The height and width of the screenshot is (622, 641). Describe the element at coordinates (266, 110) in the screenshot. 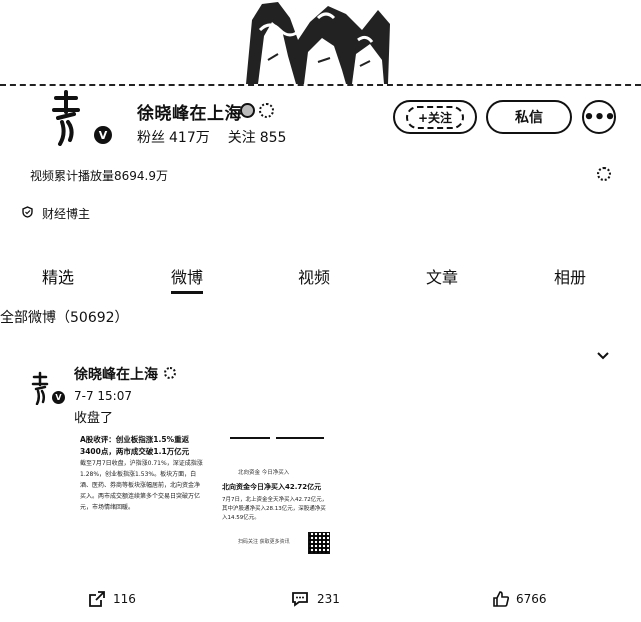

I see `member-badge-icon` at that location.